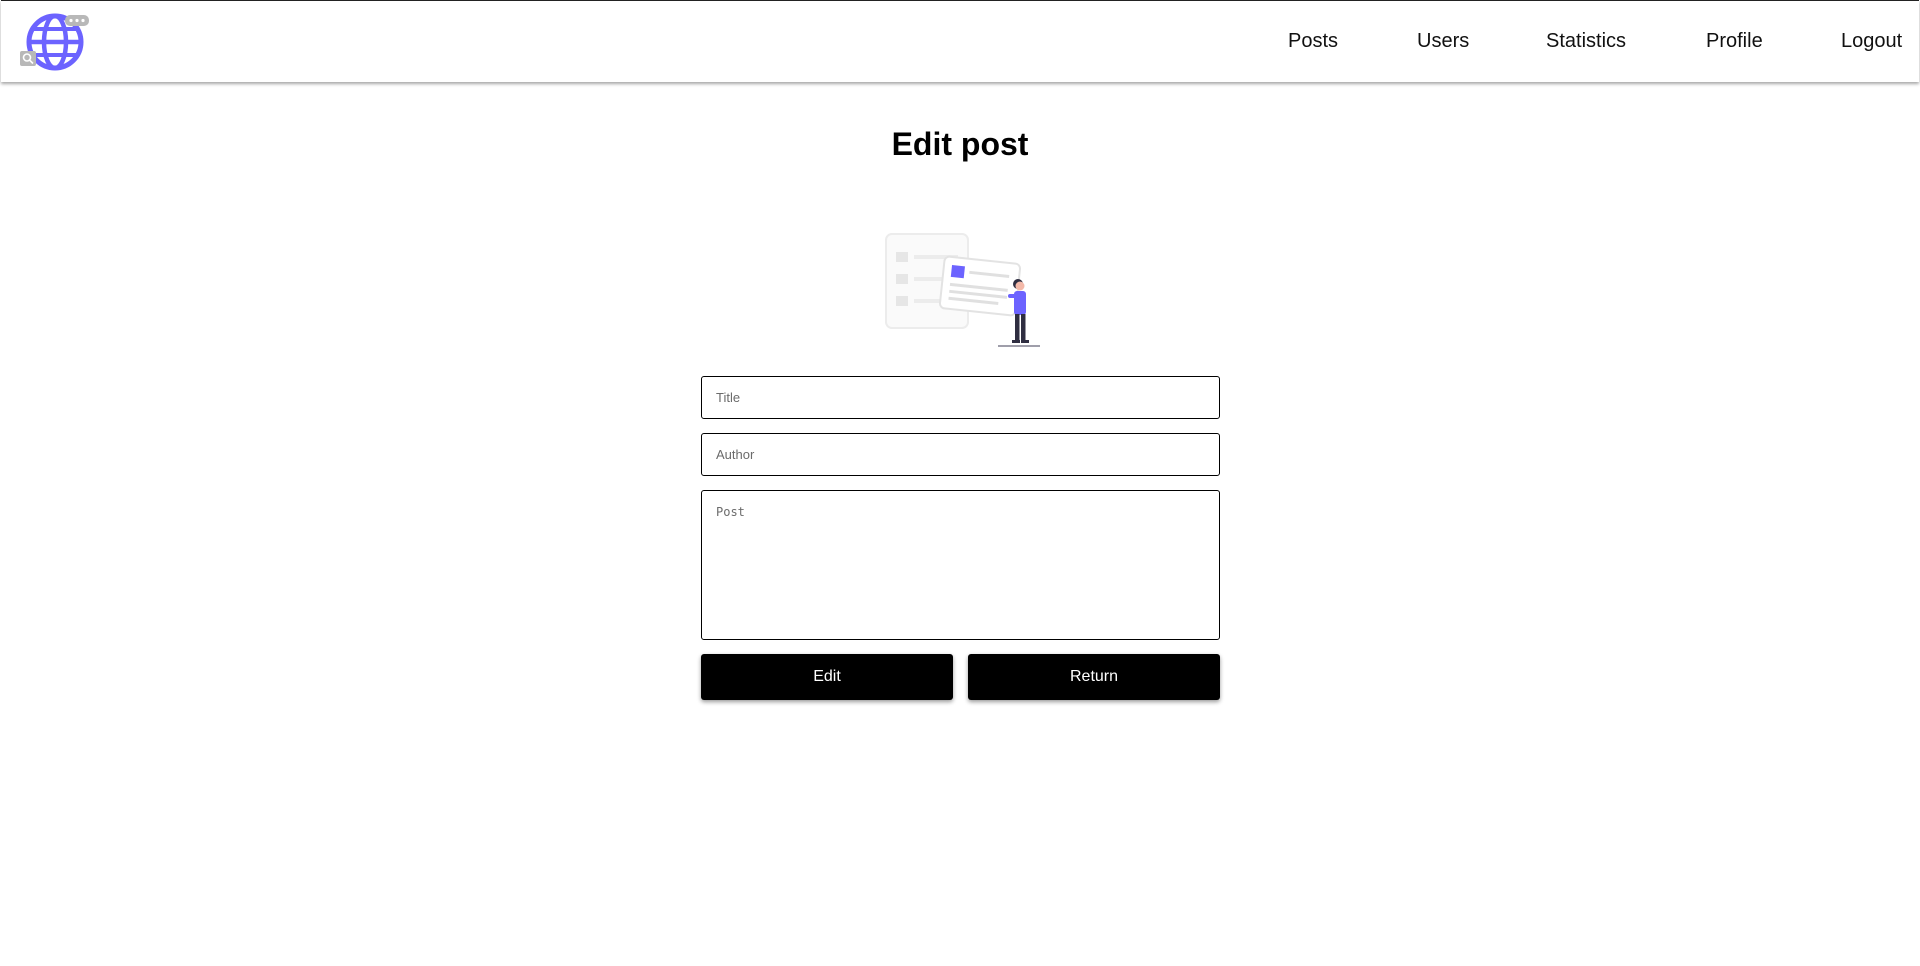 Image resolution: width=1920 pixels, height=966 pixels. What do you see at coordinates (1586, 41) in the screenshot?
I see `nav-link-statistics: Statistics` at bounding box center [1586, 41].